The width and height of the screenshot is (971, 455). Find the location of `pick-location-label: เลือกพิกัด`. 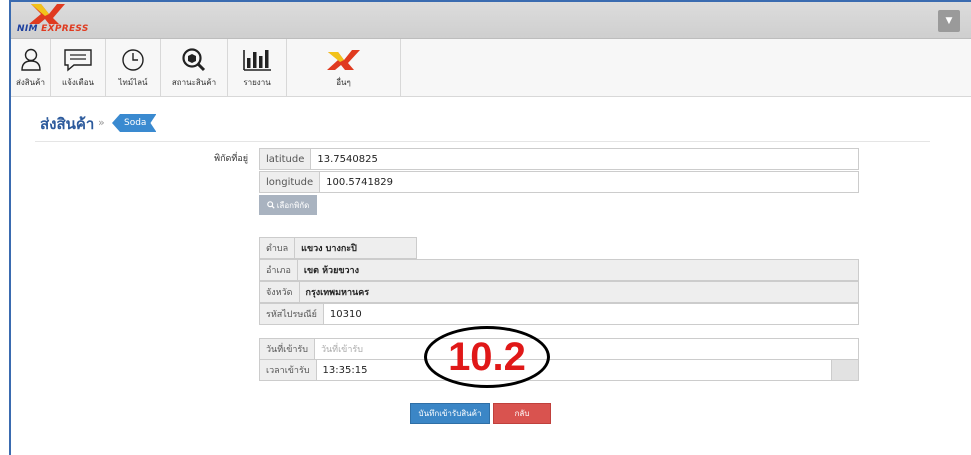

pick-location-label: เลือกพิกัด is located at coordinates (293, 205).